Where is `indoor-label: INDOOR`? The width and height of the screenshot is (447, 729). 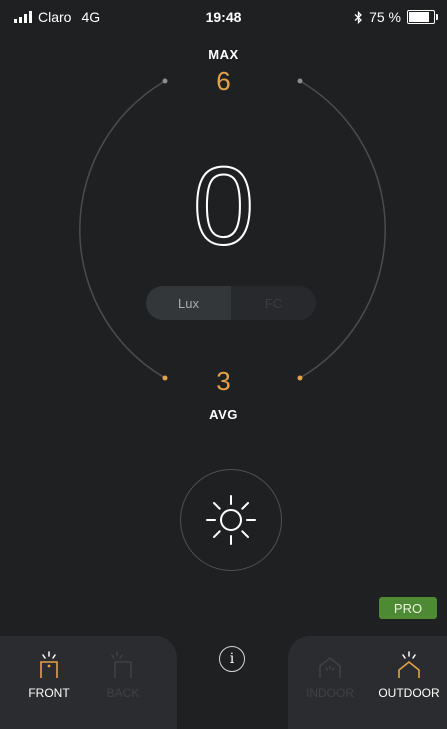 indoor-label: INDOOR is located at coordinates (330, 693).